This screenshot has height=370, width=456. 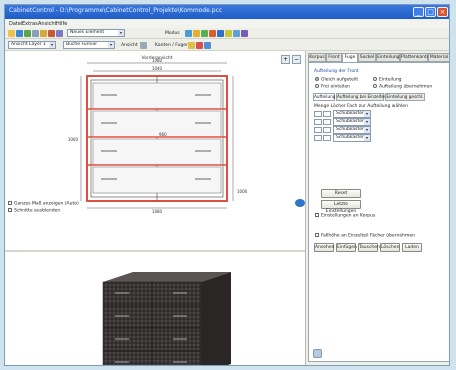 I want to click on zoom-out-icon: −, so click(x=296, y=59).